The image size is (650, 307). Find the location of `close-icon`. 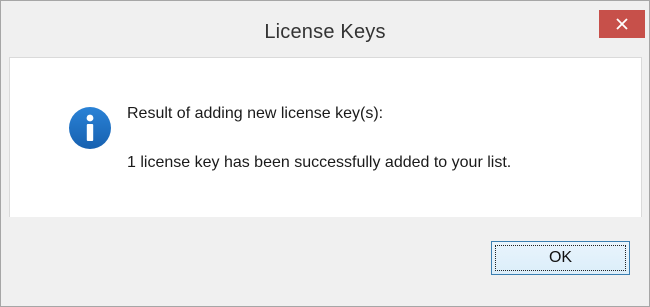

close-icon is located at coordinates (622, 24).